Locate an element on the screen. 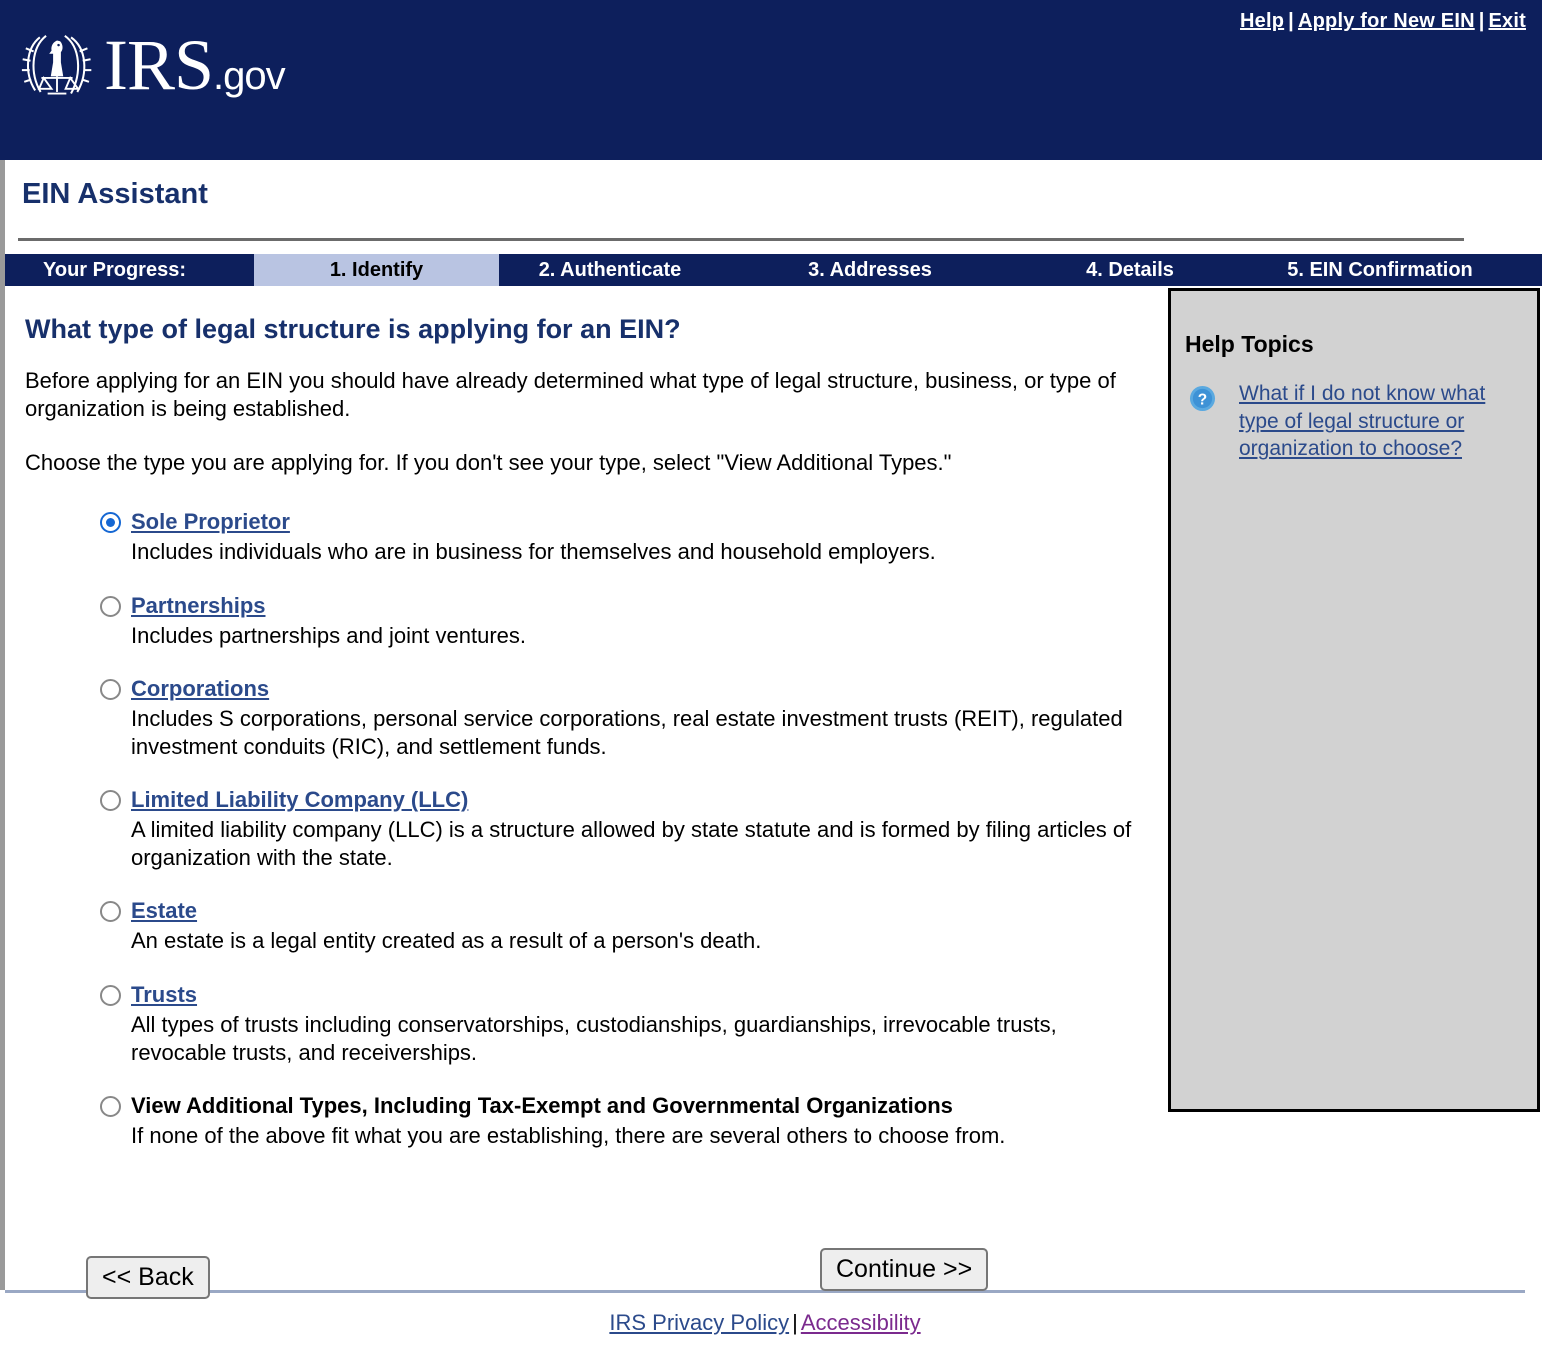  top-utility-links: Help | Apply for New EIN | Exit is located at coordinates (1383, 21).